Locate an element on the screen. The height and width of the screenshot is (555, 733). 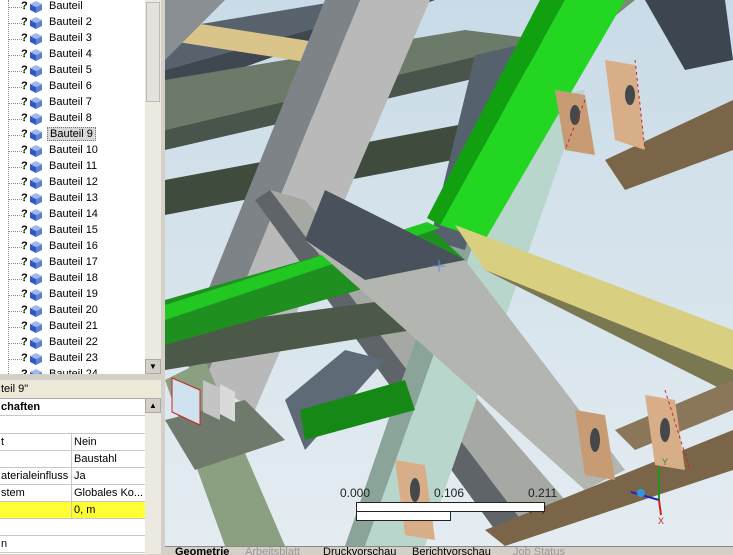
tree-scrollbar-thumb is located at coordinates (153, 52).